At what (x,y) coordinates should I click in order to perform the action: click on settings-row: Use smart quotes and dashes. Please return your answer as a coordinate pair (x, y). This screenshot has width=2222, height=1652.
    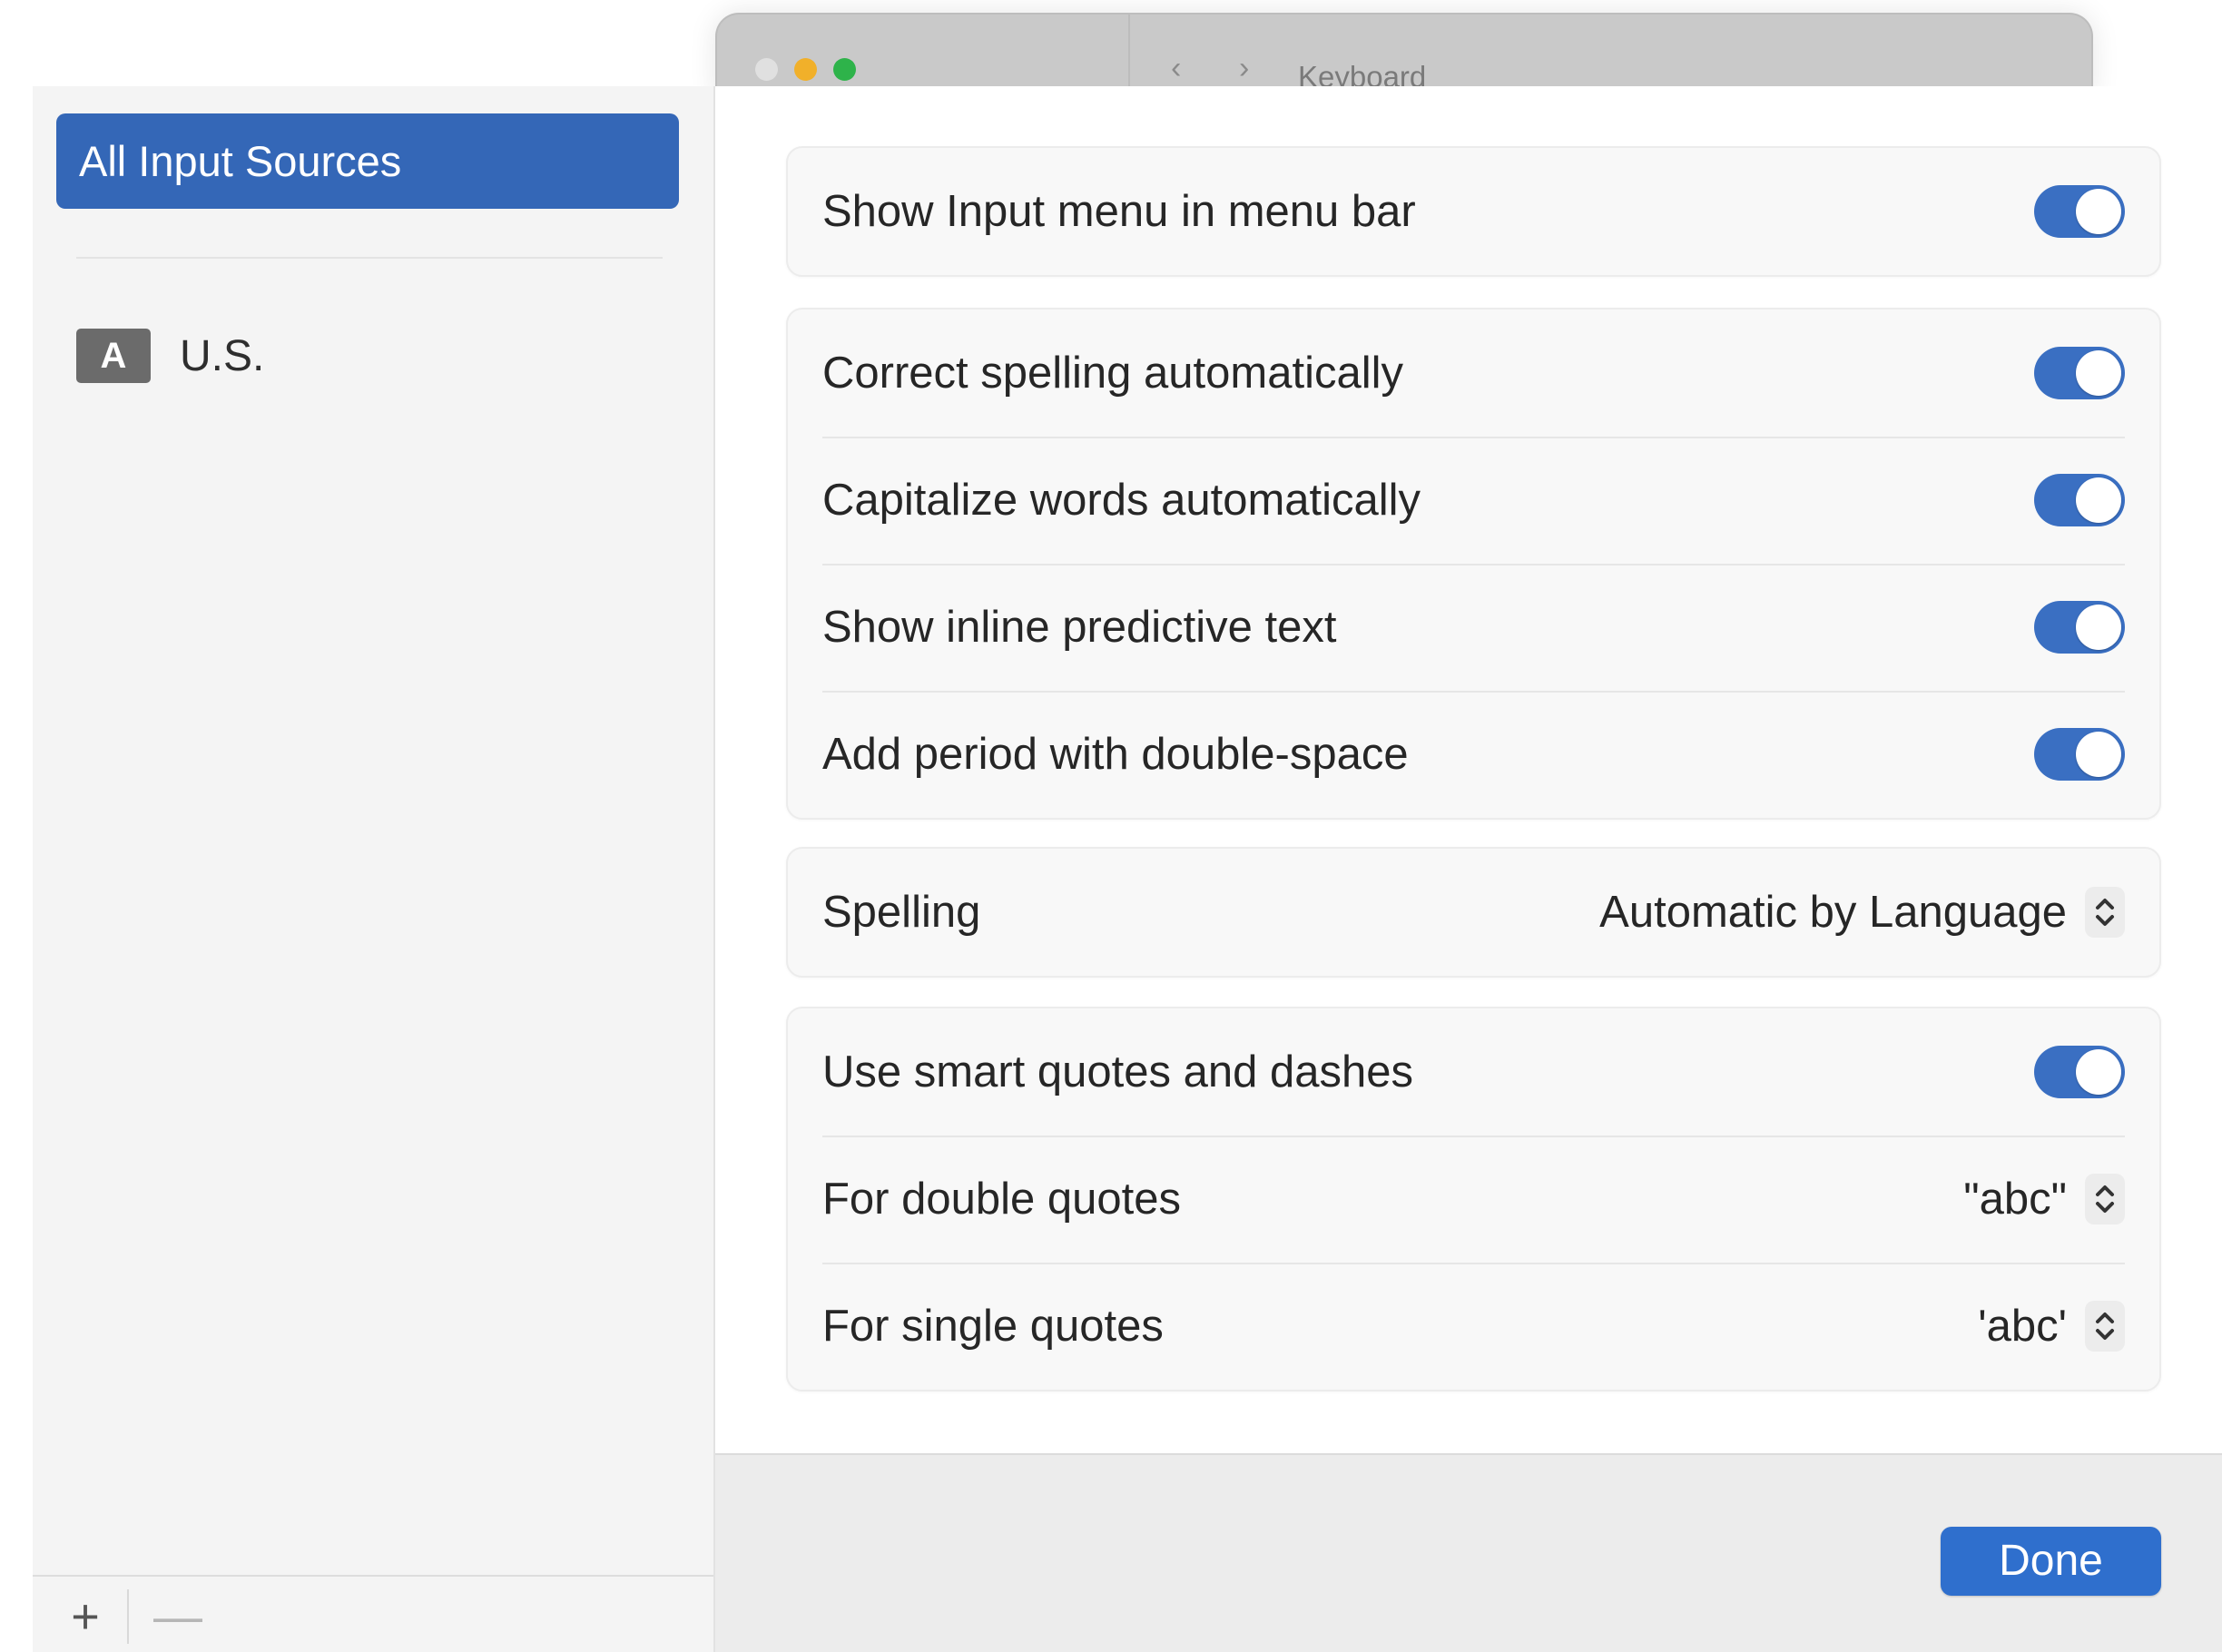
    Looking at the image, I should click on (1473, 1072).